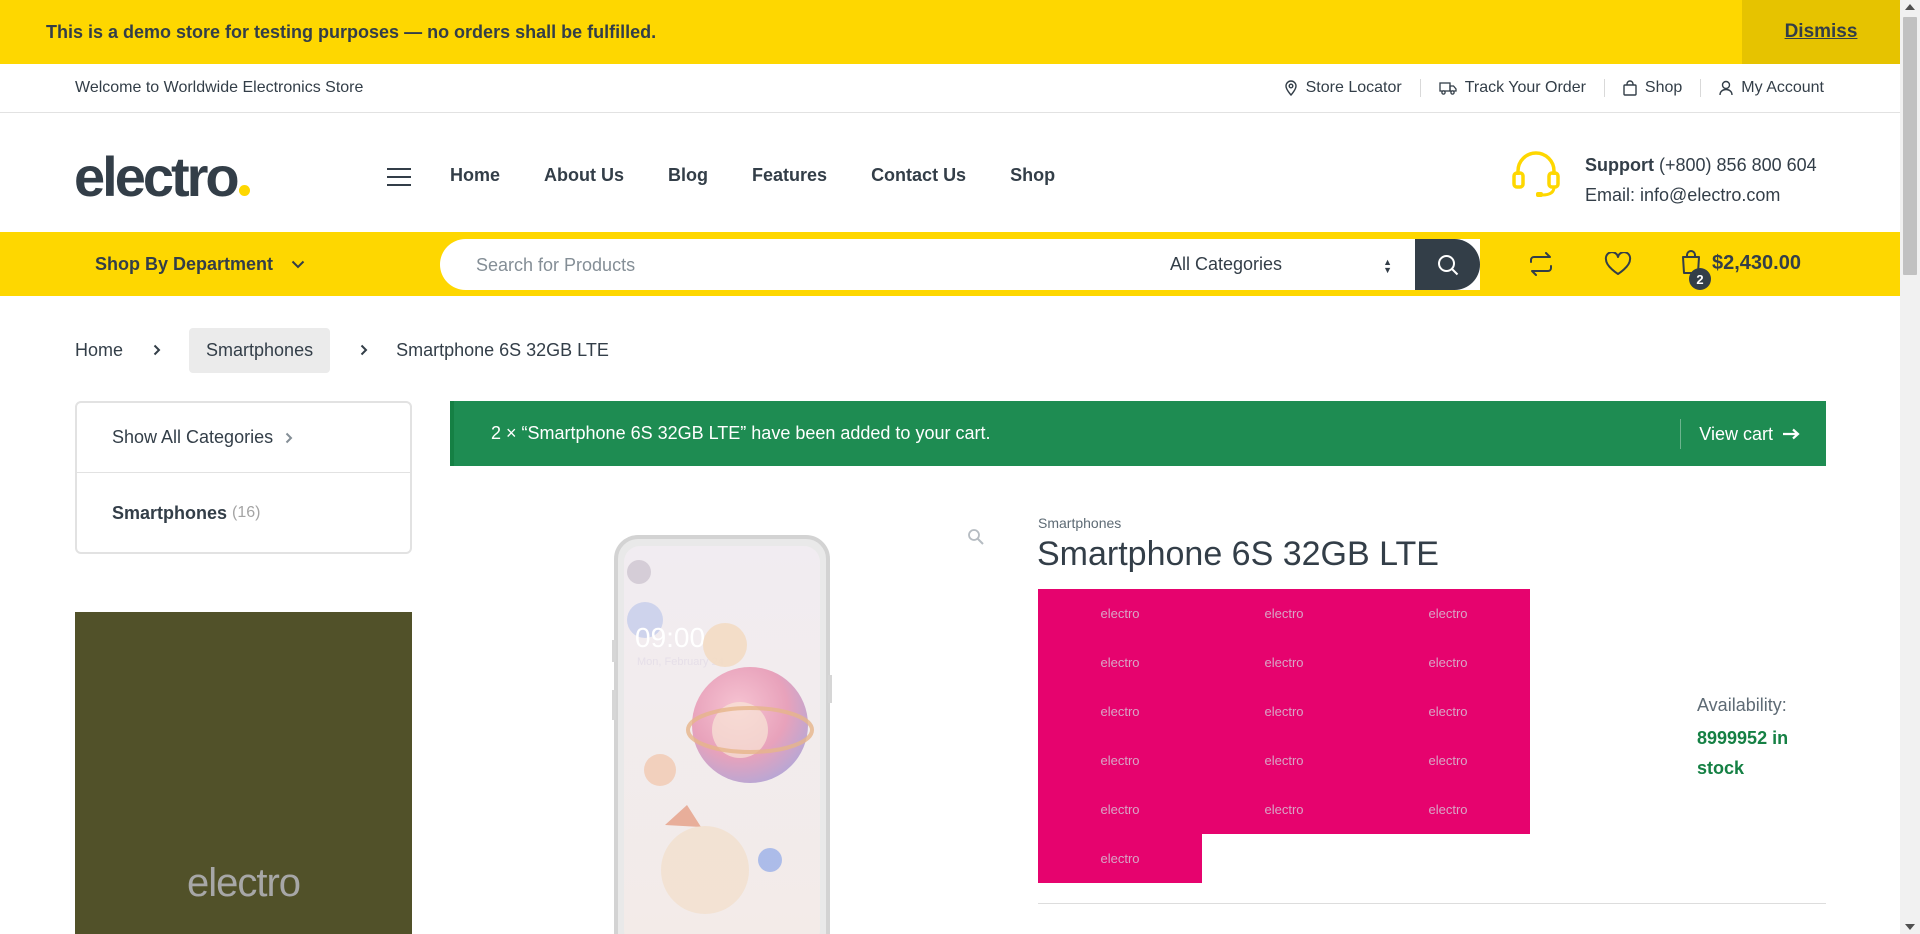 This screenshot has width=1920, height=934. Describe the element at coordinates (1910, 7) in the screenshot. I see `scroll-up-arrow-icon` at that location.